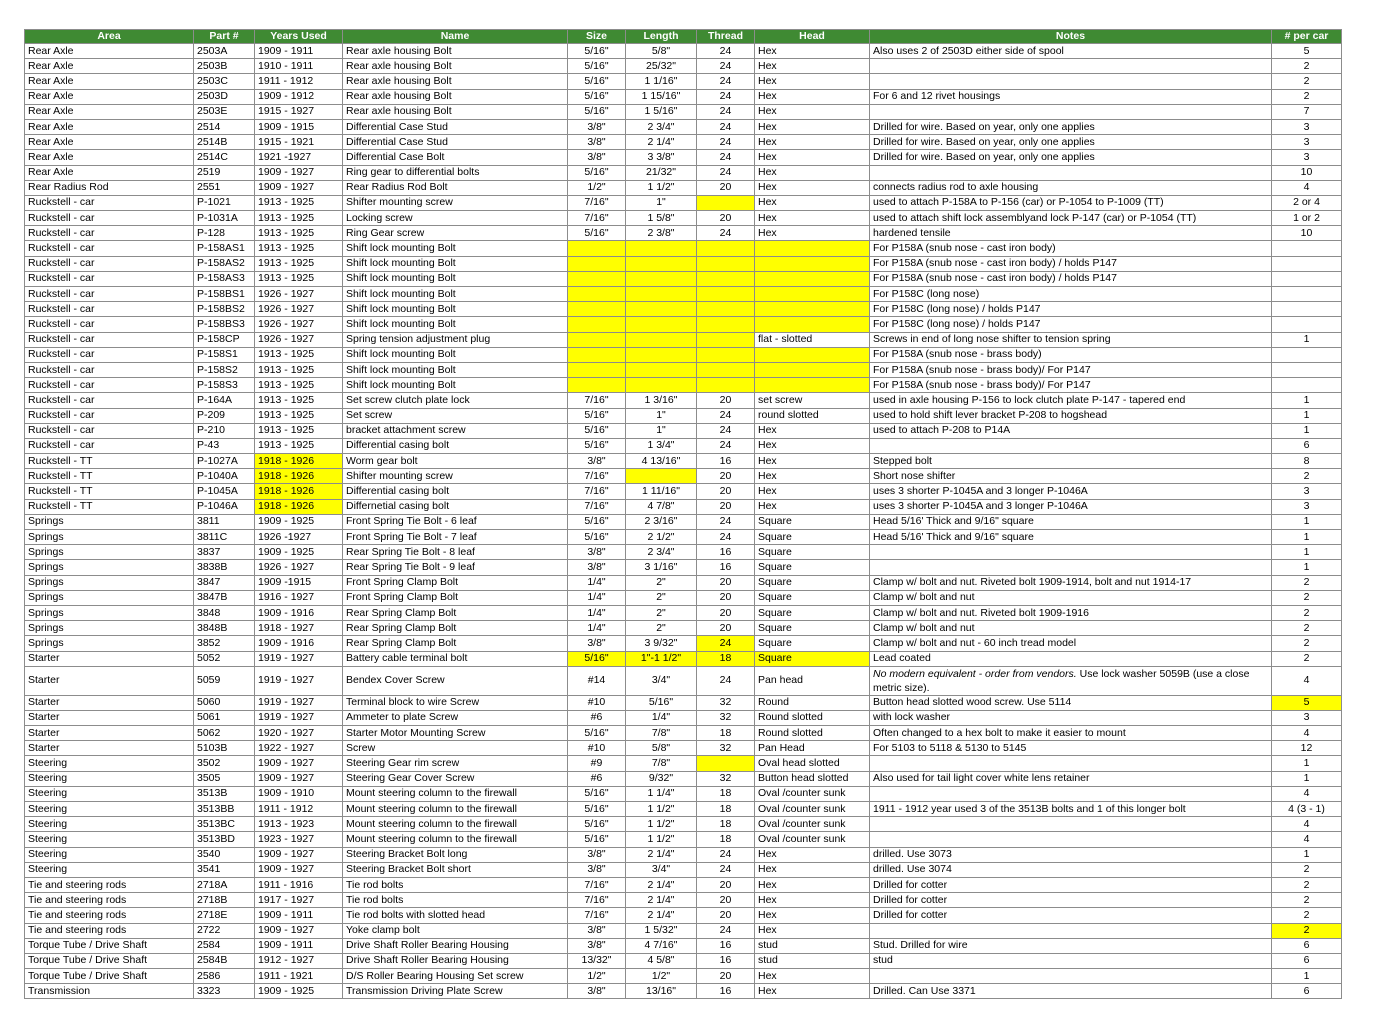 The image size is (1373, 1024). What do you see at coordinates (224, 763) in the screenshot?
I see `cell-part: 3502` at bounding box center [224, 763].